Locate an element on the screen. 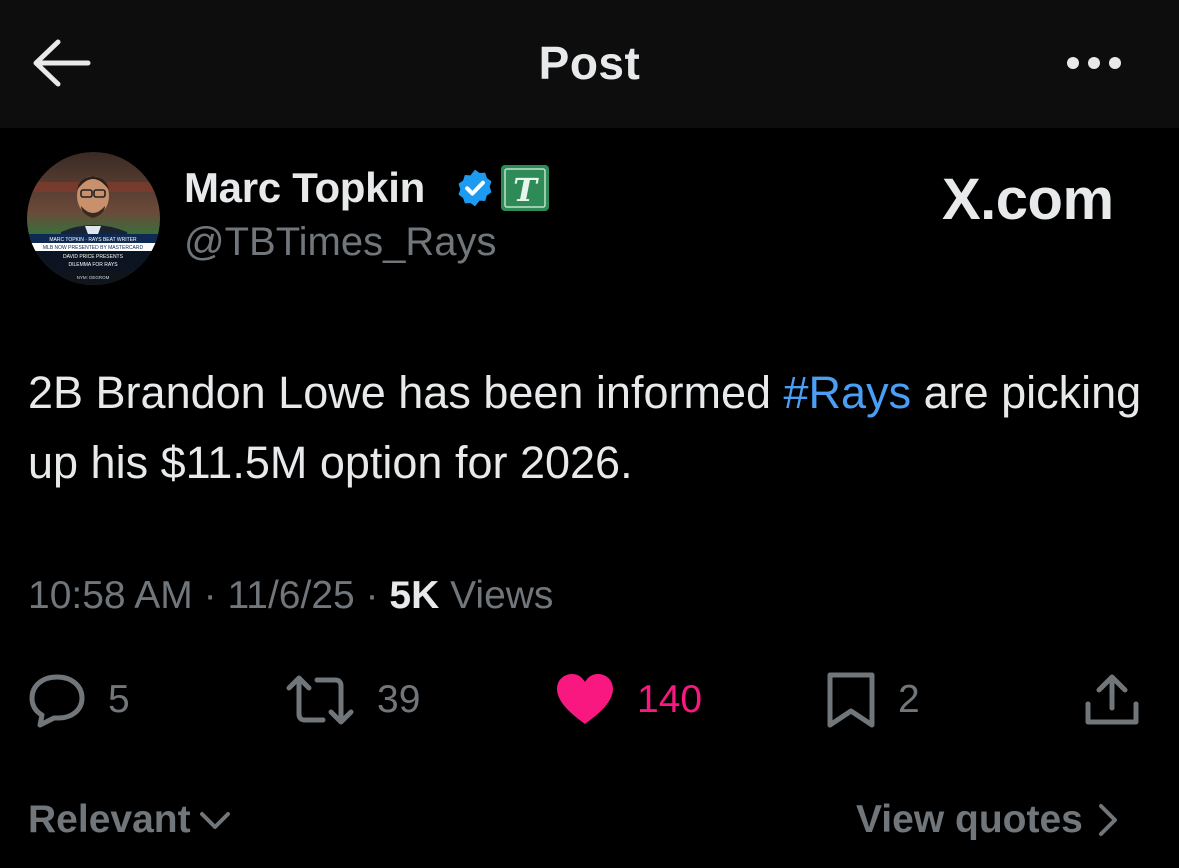 This screenshot has width=1179, height=868. svg-text: DAVID PRICE PRESENTS is located at coordinates (93, 257).